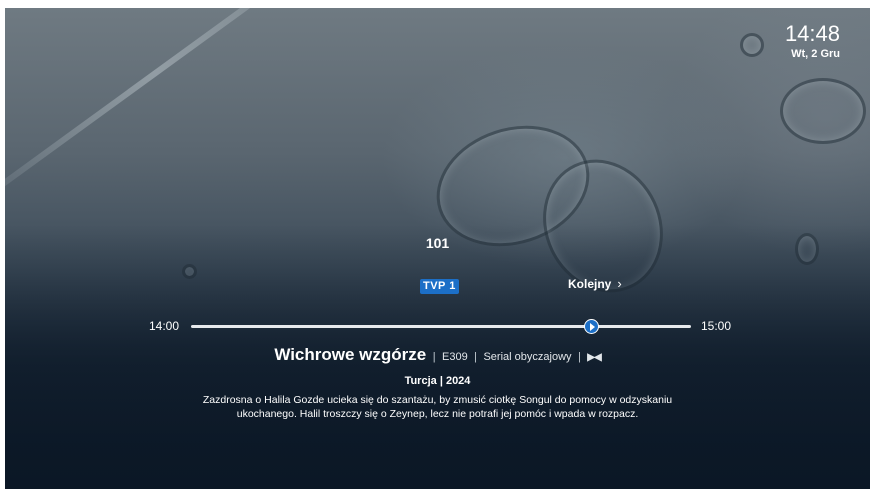  What do you see at coordinates (716, 326) in the screenshot?
I see `program-end-time: 15:00` at bounding box center [716, 326].